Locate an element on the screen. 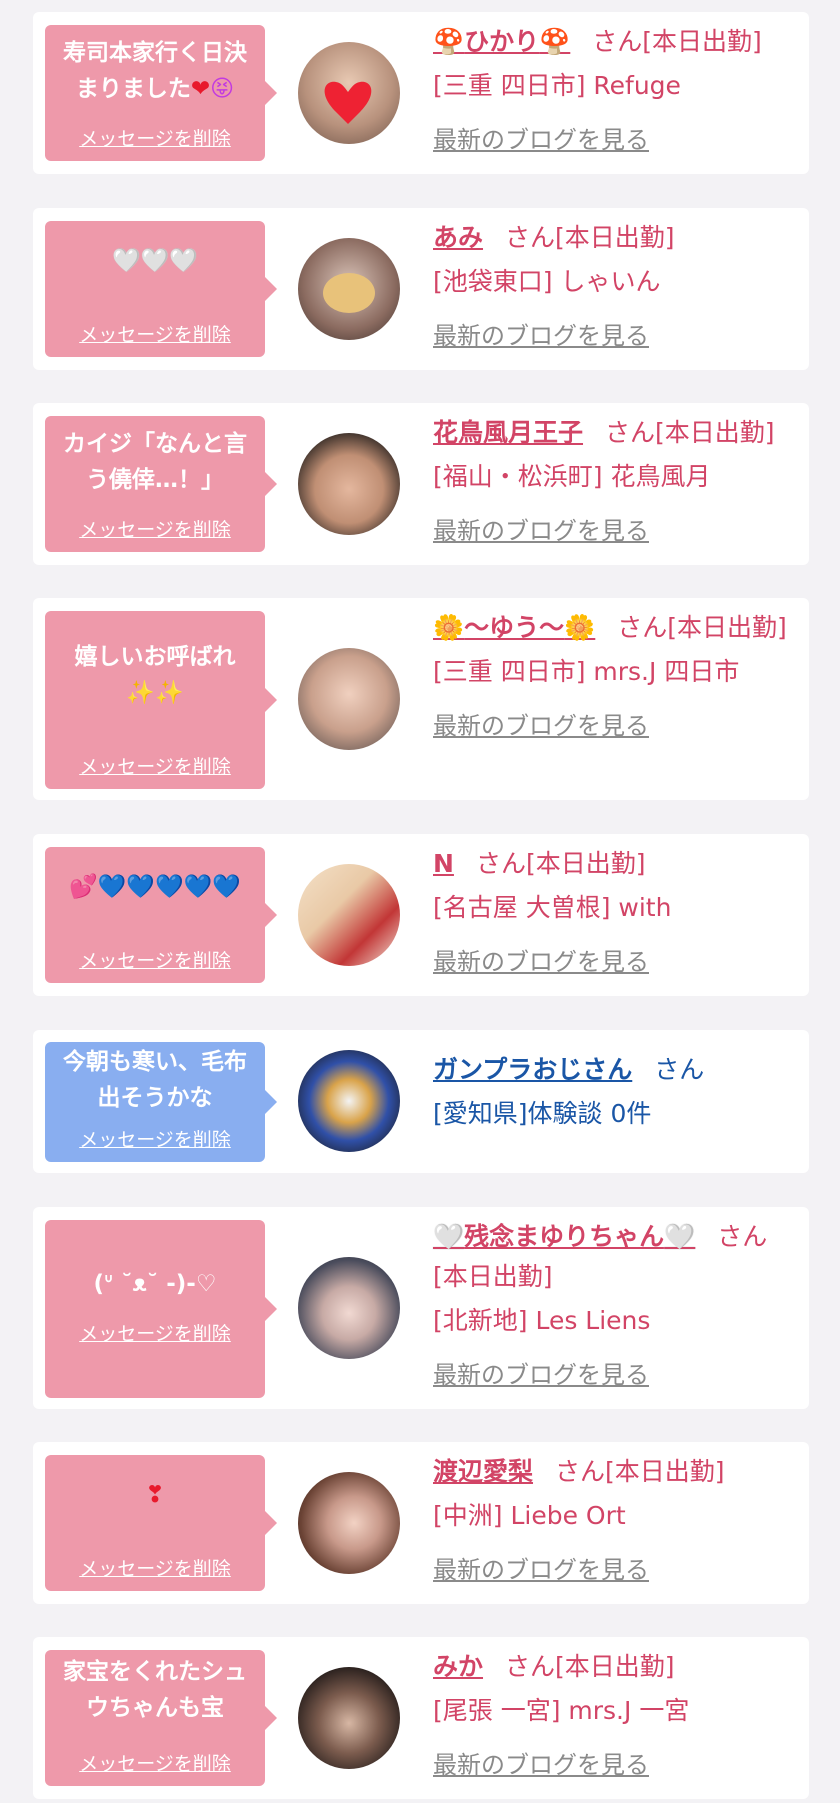 The width and height of the screenshot is (840, 1803). message-bubble: 今朝も寒い、毛布 出そうかな メッセージを削除 is located at coordinates (161, 1102).